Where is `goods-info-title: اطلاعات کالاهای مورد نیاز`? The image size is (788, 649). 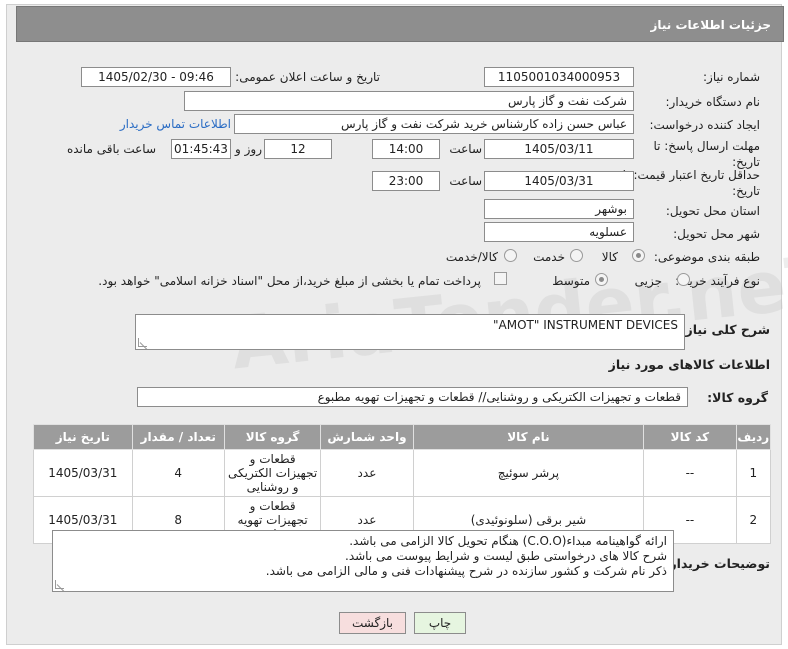
goods-info-title: اطلاعات کالاهای مورد نیاز is located at coordinates (689, 364).